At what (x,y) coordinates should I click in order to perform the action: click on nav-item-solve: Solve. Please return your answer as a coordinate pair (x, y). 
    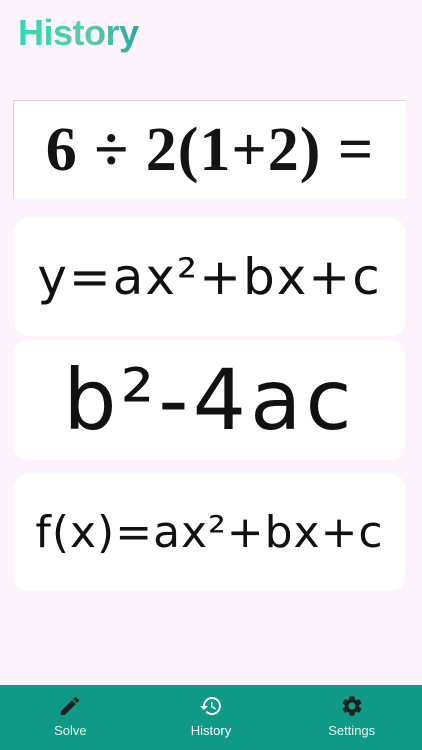
    Looking at the image, I should click on (70, 717).